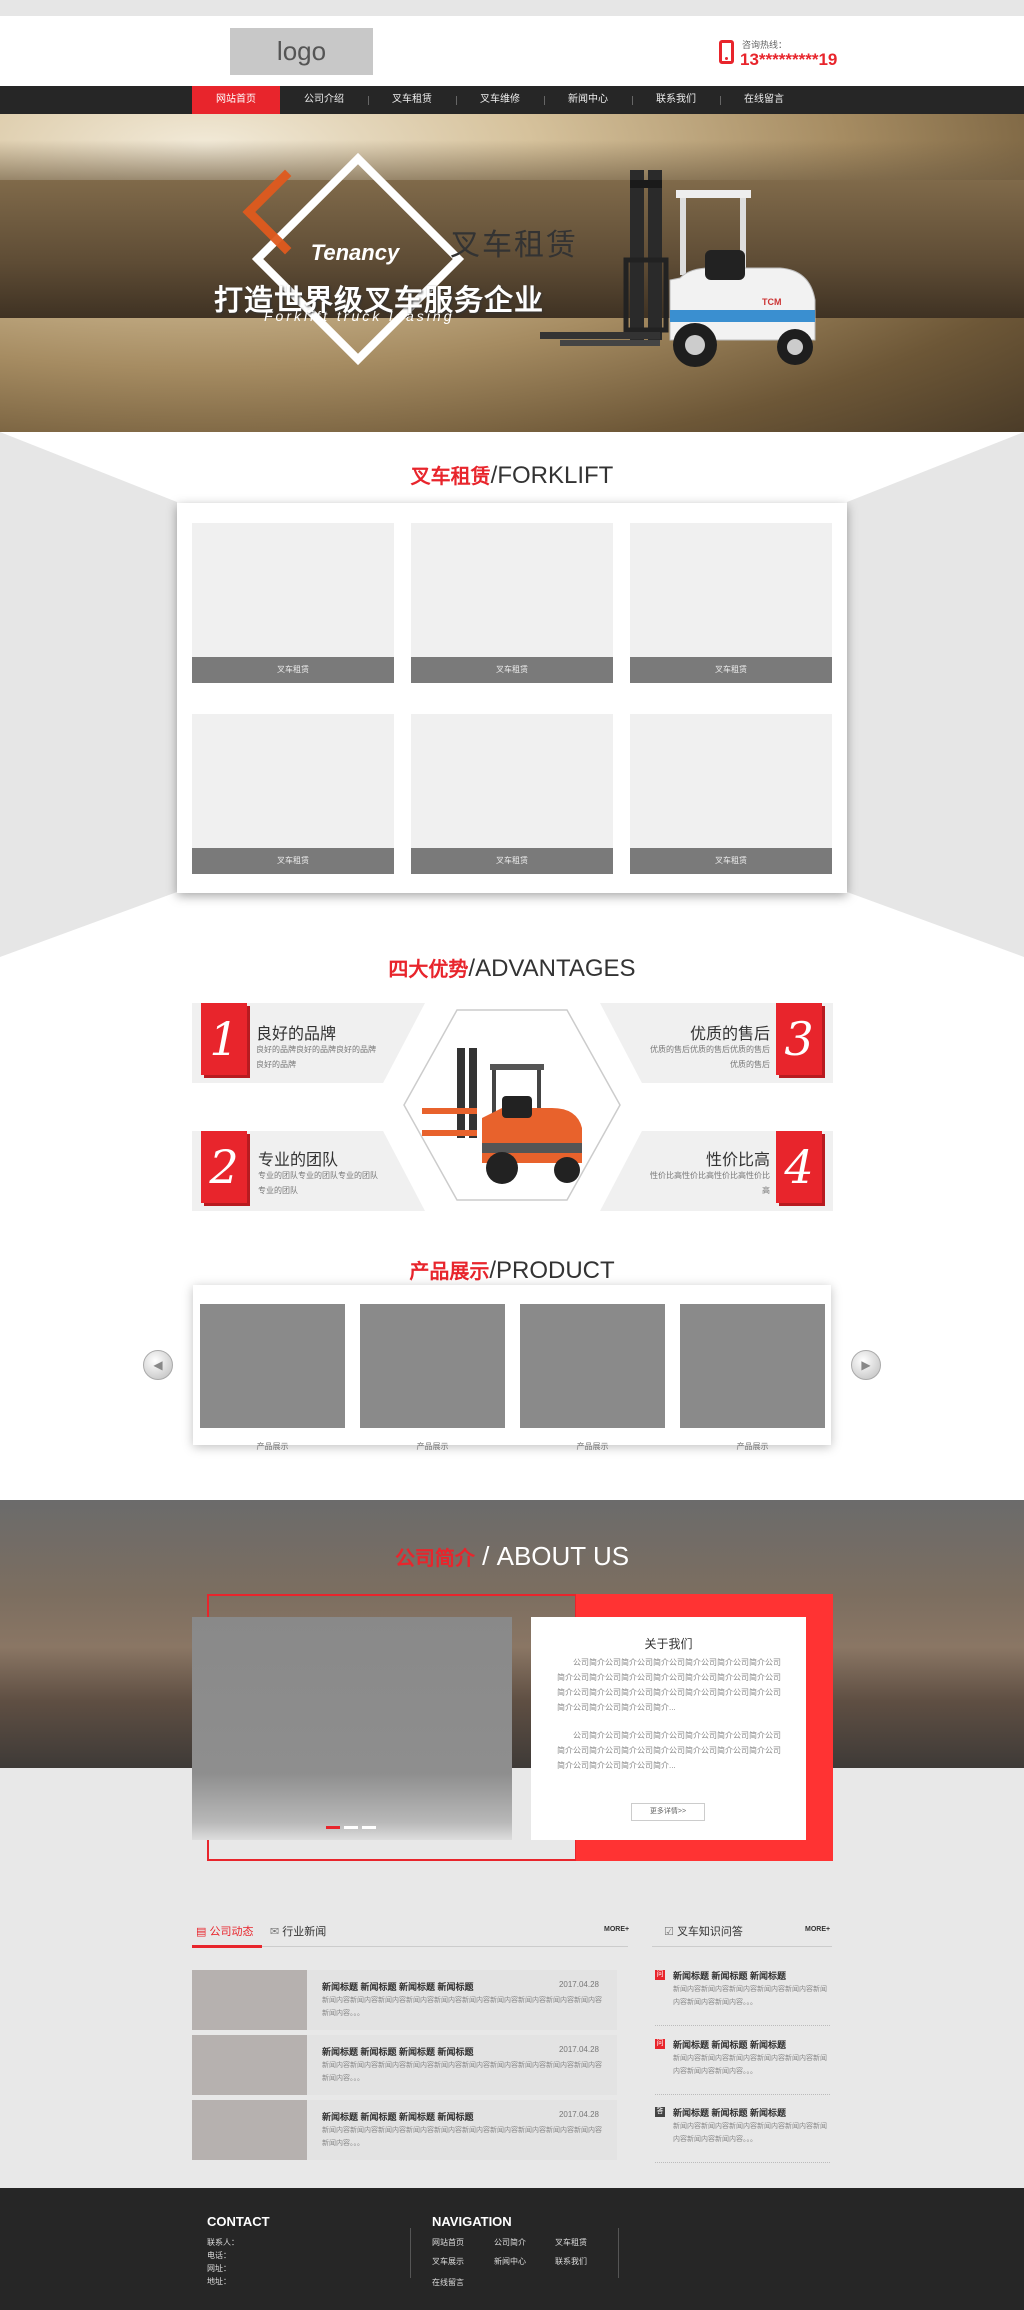 The height and width of the screenshot is (2310, 1024). I want to click on carousel-next-button: ▶, so click(866, 1365).